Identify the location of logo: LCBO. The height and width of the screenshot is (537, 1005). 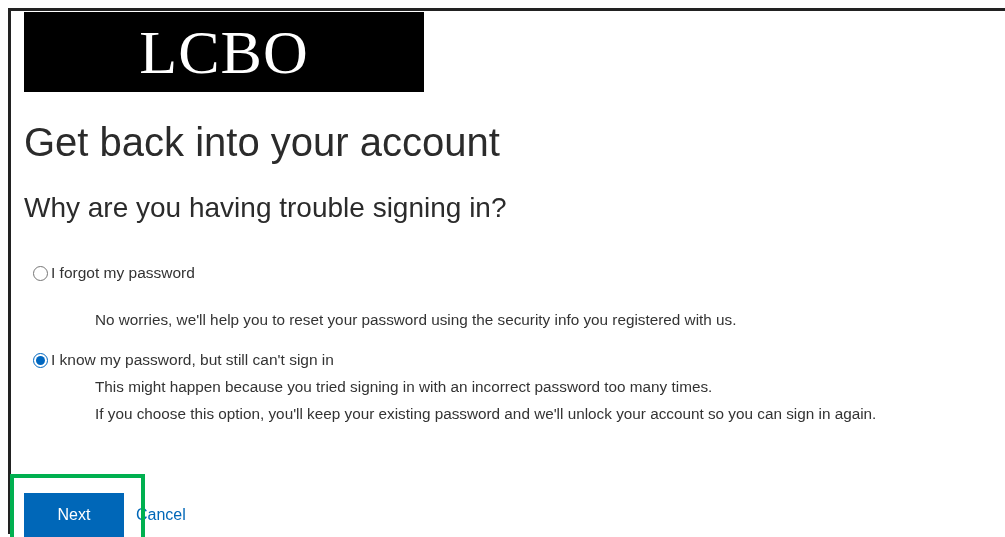
(224, 52).